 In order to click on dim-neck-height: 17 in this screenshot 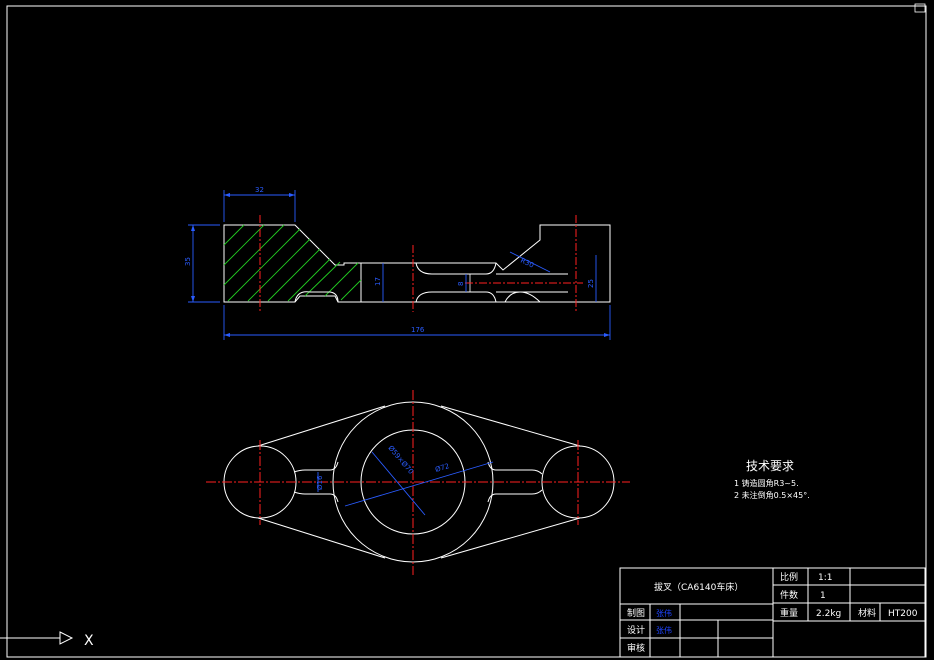, I will do `click(378, 281)`.